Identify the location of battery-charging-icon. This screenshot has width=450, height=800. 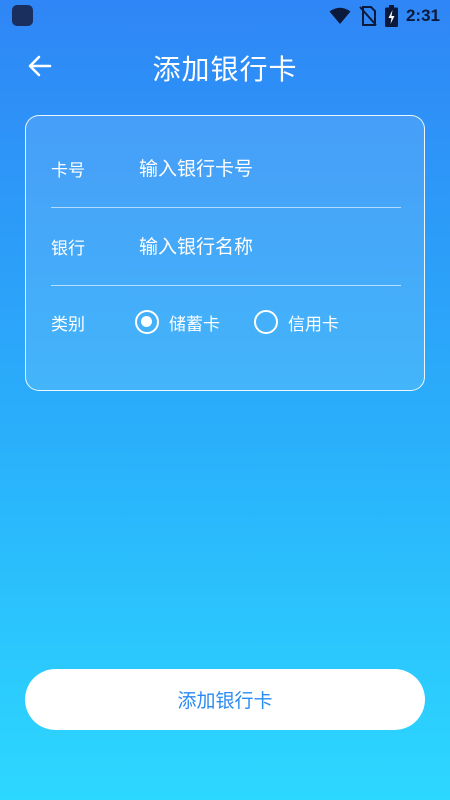
(391, 16).